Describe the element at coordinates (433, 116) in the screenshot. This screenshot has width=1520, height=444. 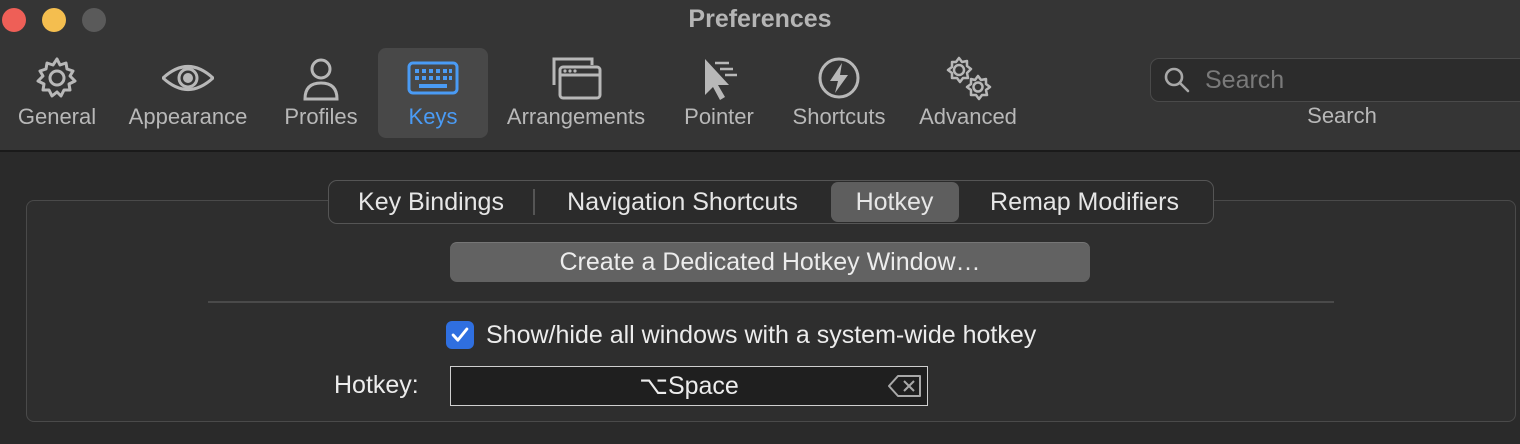
I see `toolbar-label-keys: Keys` at that location.